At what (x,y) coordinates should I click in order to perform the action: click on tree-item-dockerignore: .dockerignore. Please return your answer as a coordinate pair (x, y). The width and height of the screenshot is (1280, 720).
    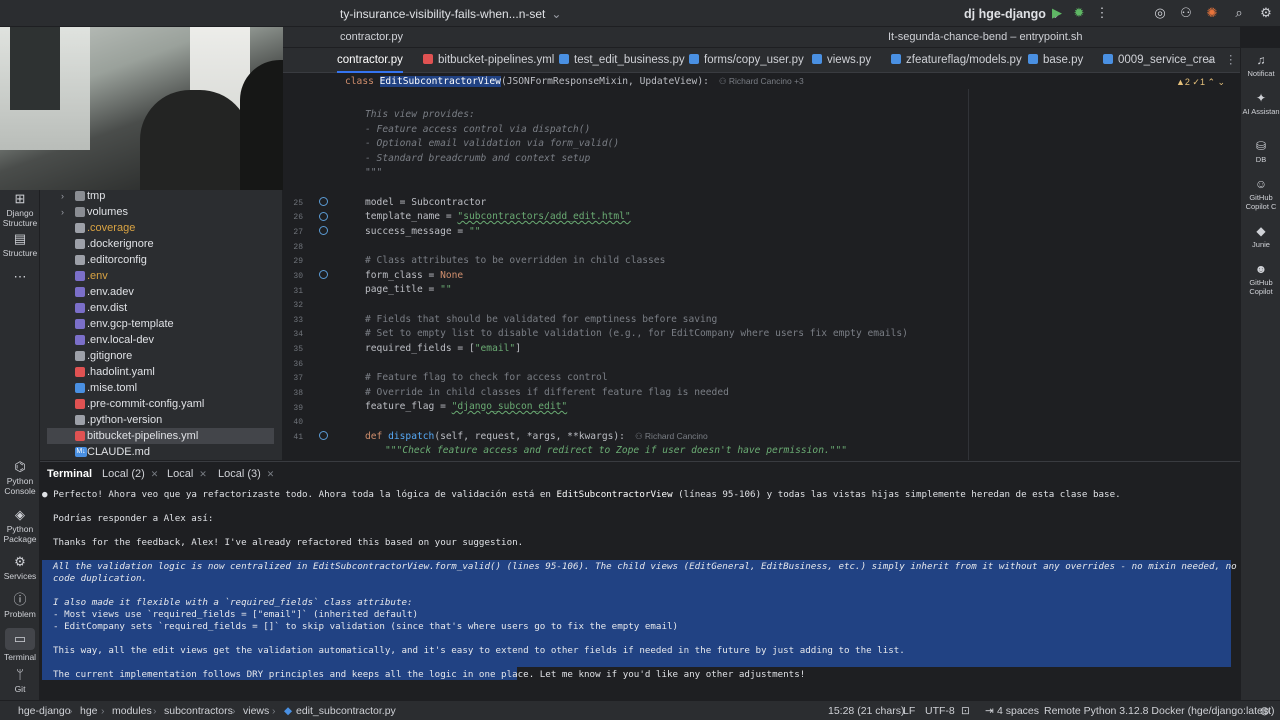
    Looking at the image, I should click on (161, 244).